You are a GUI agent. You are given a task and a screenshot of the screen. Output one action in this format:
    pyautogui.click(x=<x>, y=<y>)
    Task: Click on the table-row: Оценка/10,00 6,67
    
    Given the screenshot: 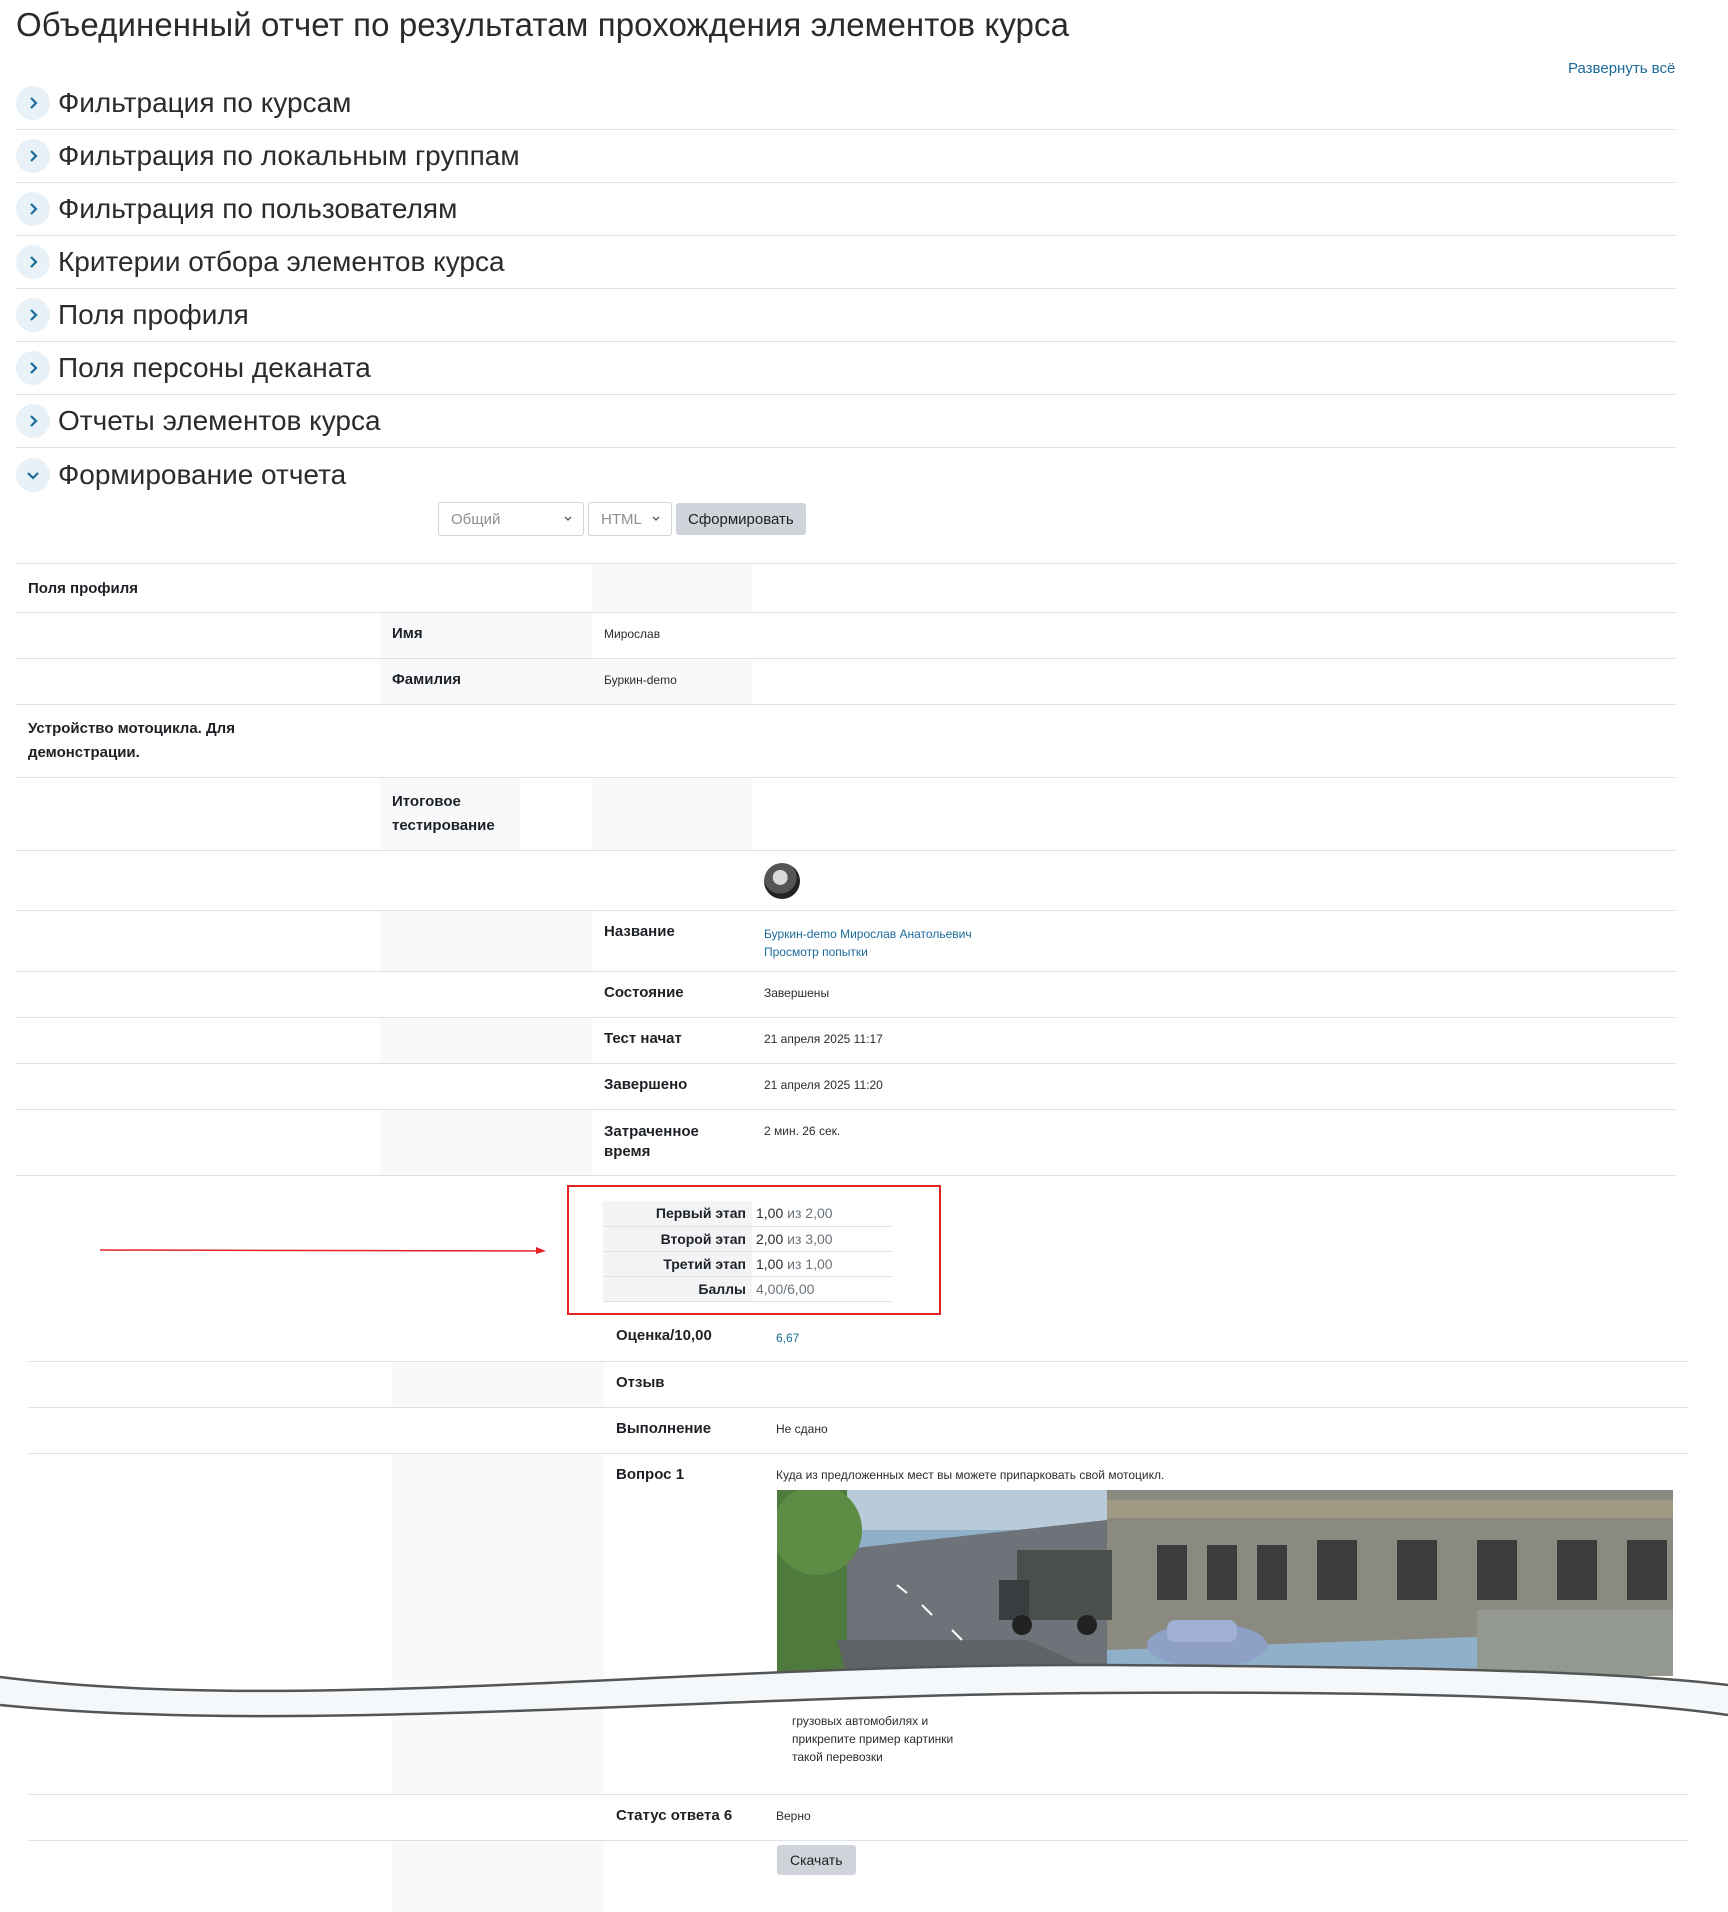 What is the action you would take?
    pyautogui.click(x=858, y=1338)
    